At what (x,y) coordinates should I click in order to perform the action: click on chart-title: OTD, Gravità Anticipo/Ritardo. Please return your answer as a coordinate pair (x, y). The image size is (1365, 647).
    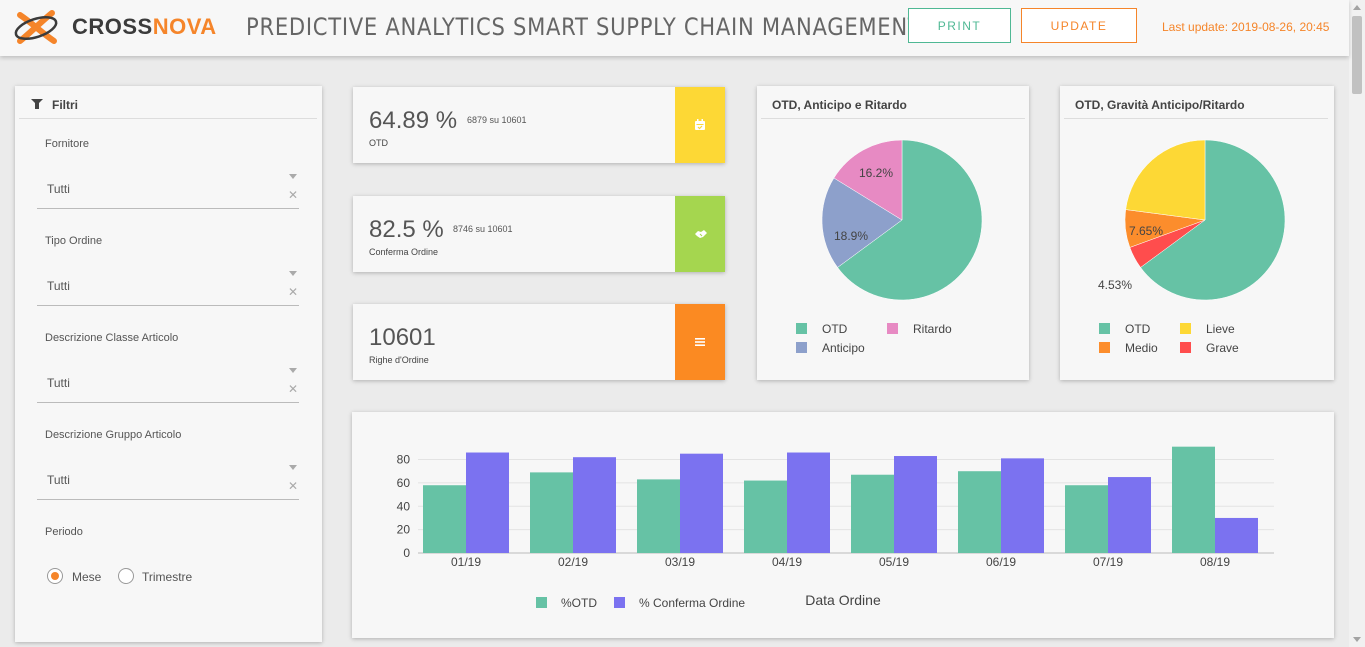
    Looking at the image, I should click on (1196, 104).